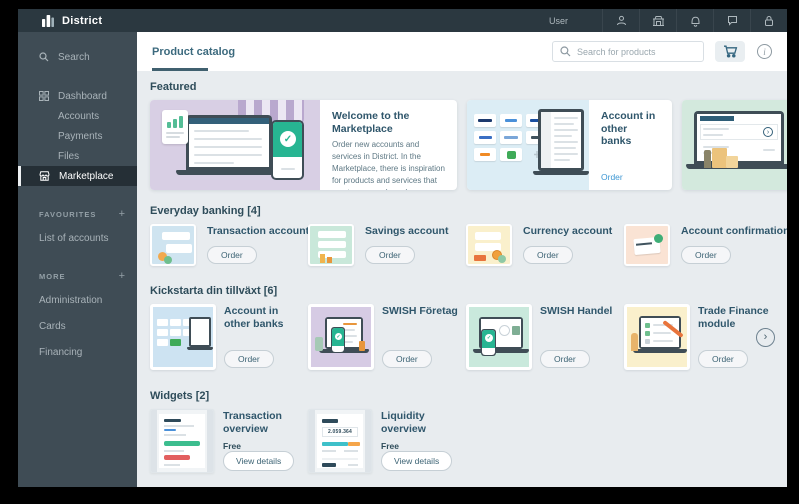 Image resolution: width=799 pixels, height=504 pixels. Describe the element at coordinates (52, 326) in the screenshot. I see `sidebar-item-label: Cards` at that location.